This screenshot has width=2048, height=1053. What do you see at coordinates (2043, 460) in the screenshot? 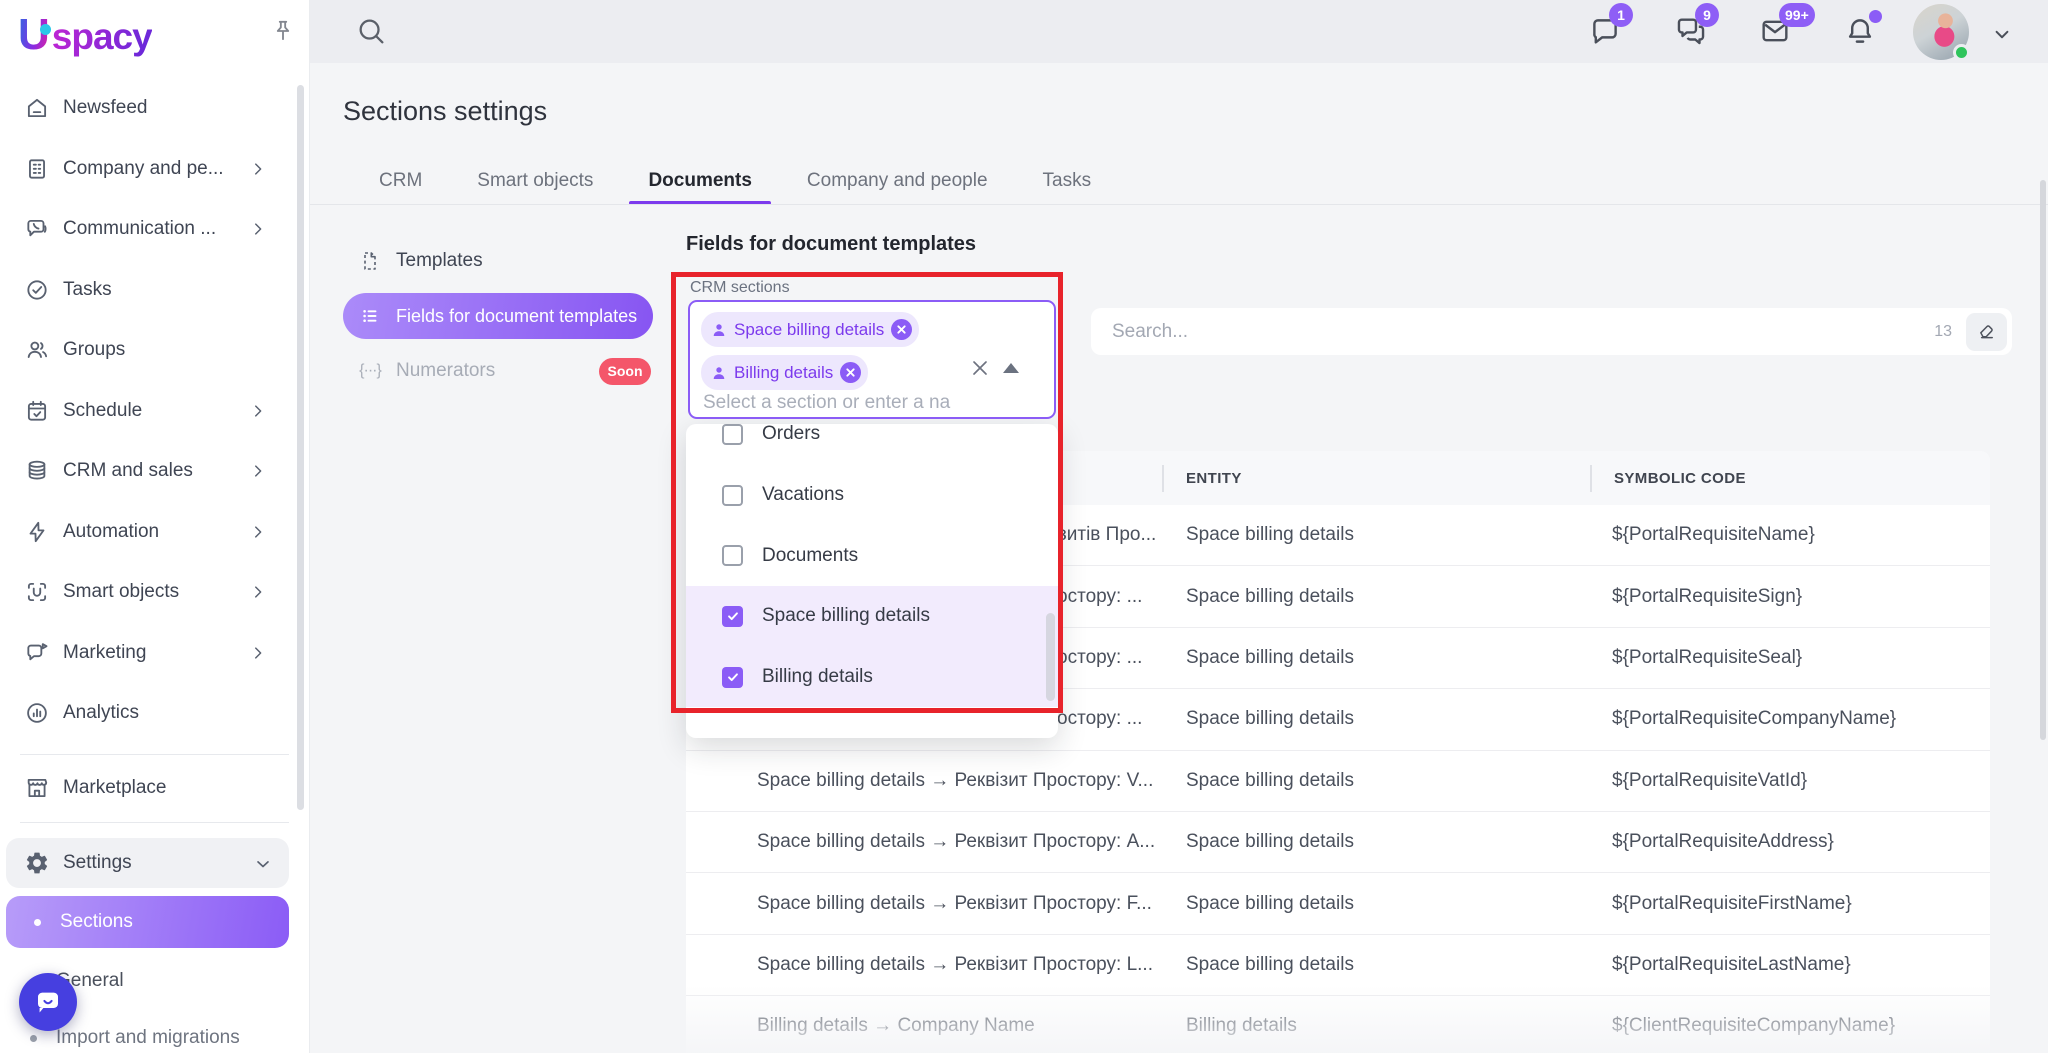
I see `page-scrollbar` at bounding box center [2043, 460].